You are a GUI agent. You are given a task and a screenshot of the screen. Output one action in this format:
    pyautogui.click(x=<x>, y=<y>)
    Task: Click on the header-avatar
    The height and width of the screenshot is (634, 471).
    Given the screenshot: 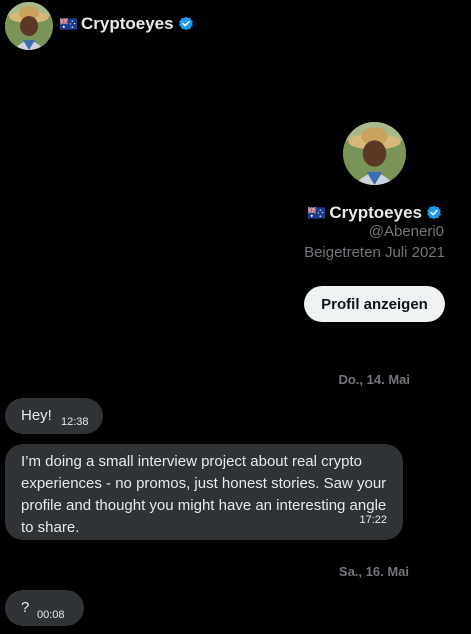 What is the action you would take?
    pyautogui.click(x=29, y=26)
    